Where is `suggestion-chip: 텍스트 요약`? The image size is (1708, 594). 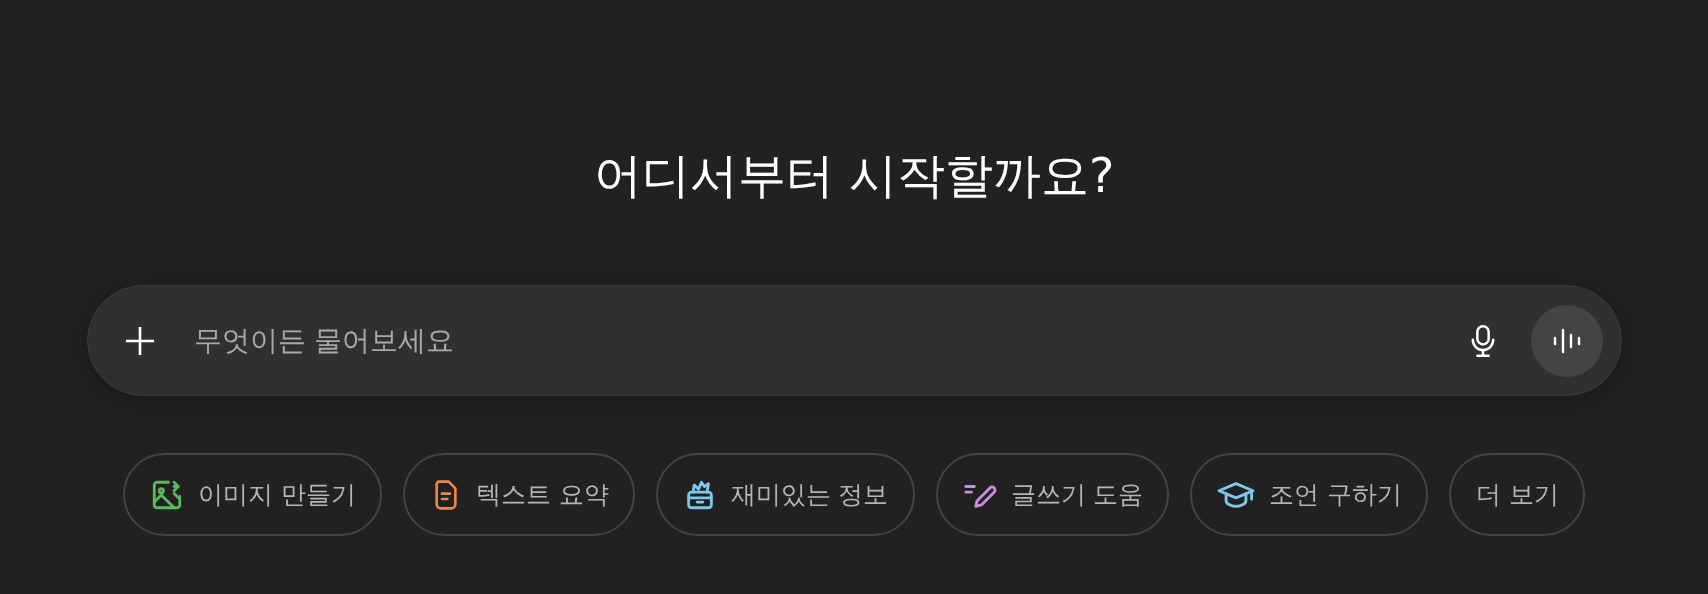
suggestion-chip: 텍스트 요약 is located at coordinates (518, 495).